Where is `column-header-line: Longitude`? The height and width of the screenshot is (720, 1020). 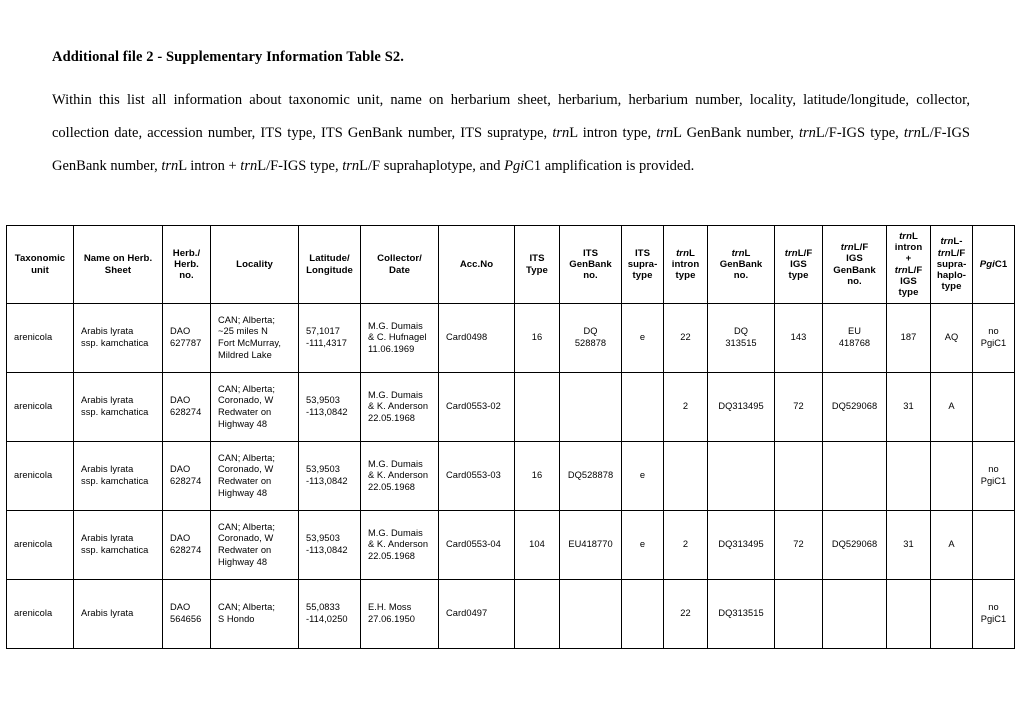
column-header-line: Longitude is located at coordinates (329, 270).